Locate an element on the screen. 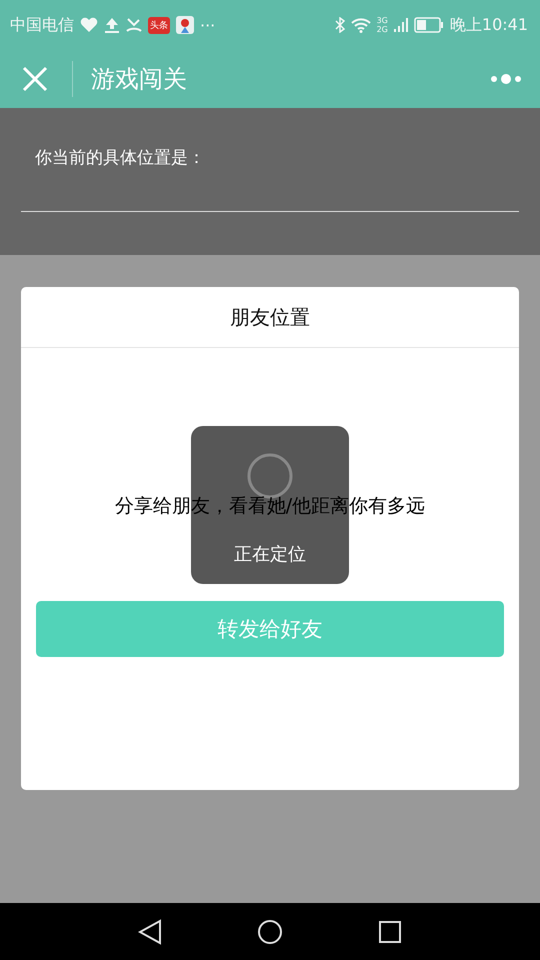 The height and width of the screenshot is (960, 540). carrier-name: 中国电信 is located at coordinates (42, 25).